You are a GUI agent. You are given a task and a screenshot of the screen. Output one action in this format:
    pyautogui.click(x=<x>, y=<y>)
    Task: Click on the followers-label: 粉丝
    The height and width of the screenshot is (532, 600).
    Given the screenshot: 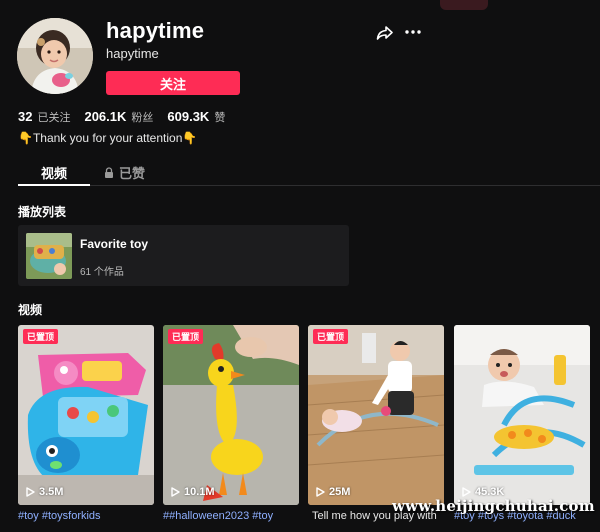 What is the action you would take?
    pyautogui.click(x=142, y=118)
    